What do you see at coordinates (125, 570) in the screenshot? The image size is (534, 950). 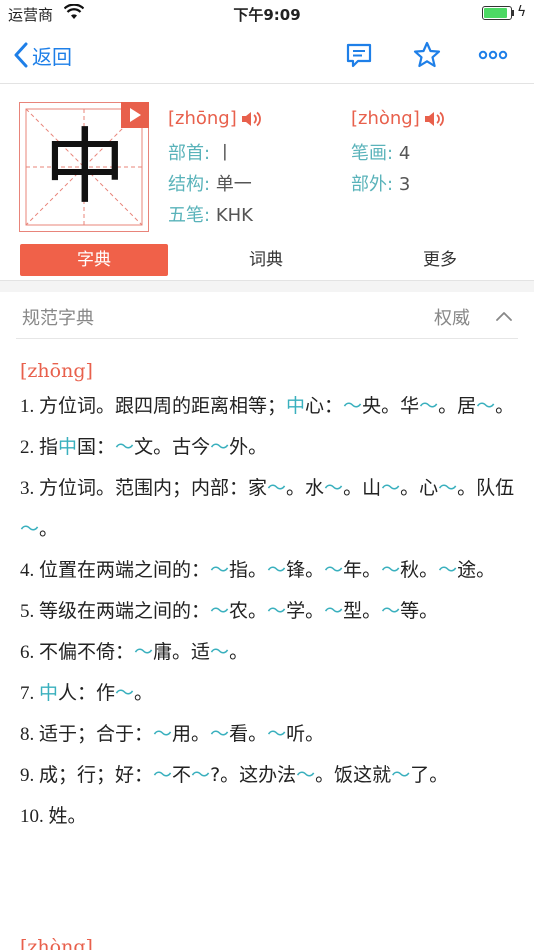 I see `definition-text: 位置在两端之间的：` at bounding box center [125, 570].